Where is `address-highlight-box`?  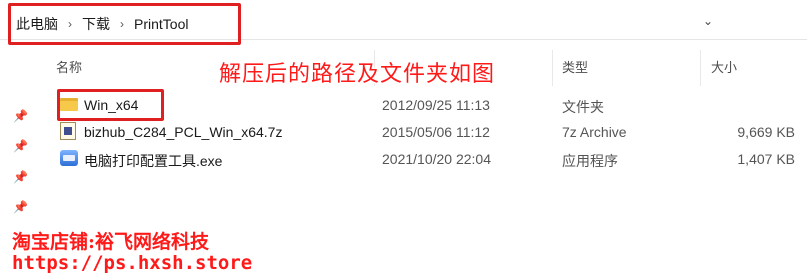
address-highlight-box is located at coordinates (124, 24).